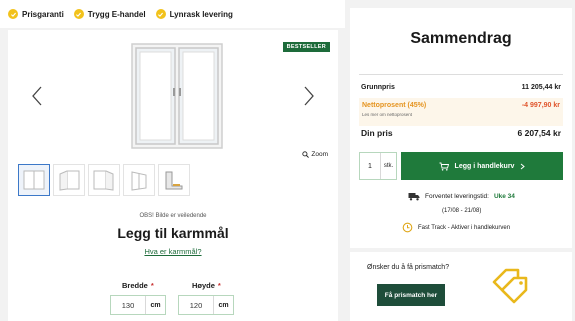  Describe the element at coordinates (464, 227) in the screenshot. I see `fast-track-label: Fast Track - Aktiver i handlekurven` at that location.